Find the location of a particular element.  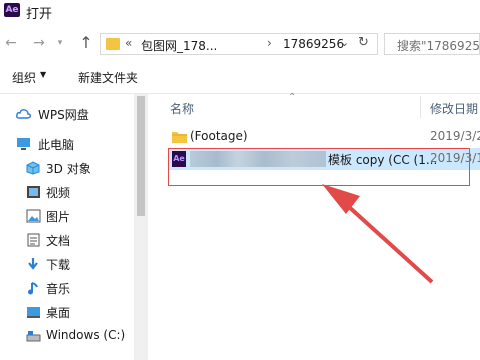

sidebar-item-label: 文档 is located at coordinates (58, 241).